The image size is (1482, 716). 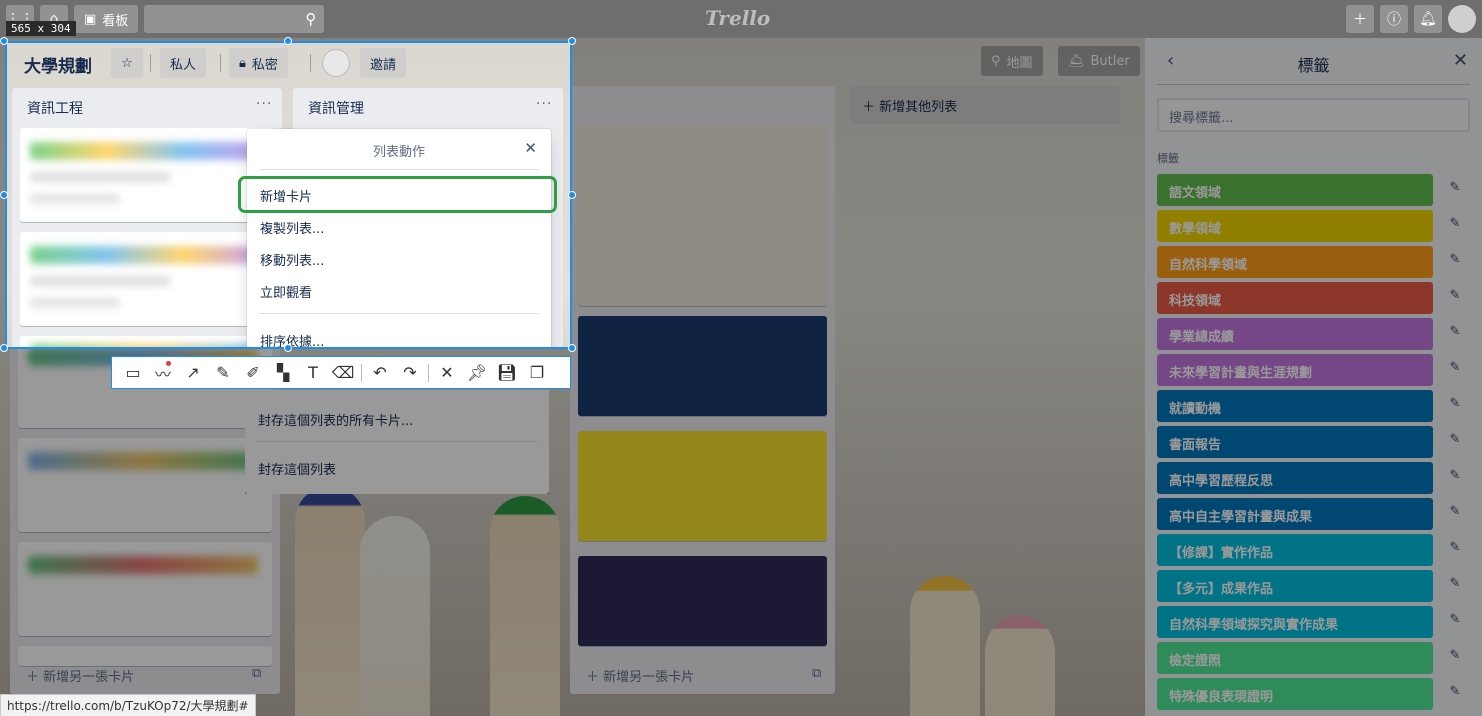 I want to click on highlight-annotation, so click(x=397, y=194).